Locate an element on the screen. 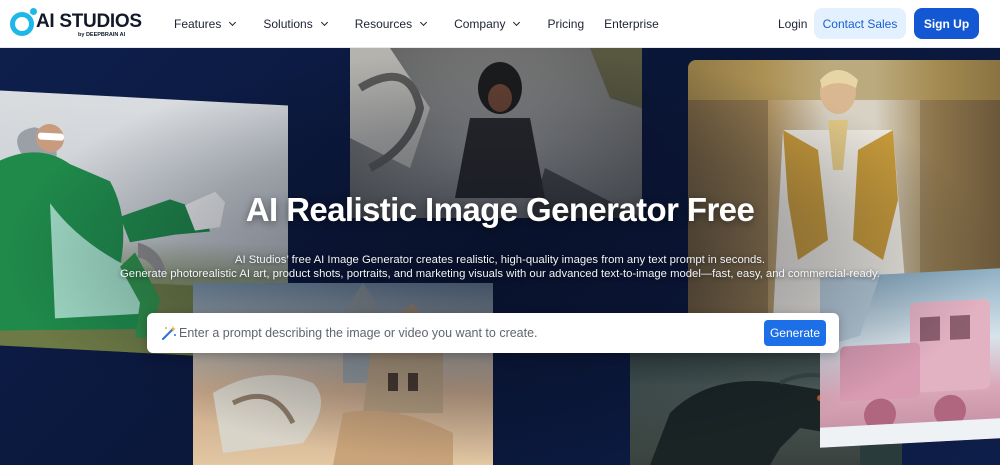  contact-sales-button: Contact Sales is located at coordinates (860, 23).